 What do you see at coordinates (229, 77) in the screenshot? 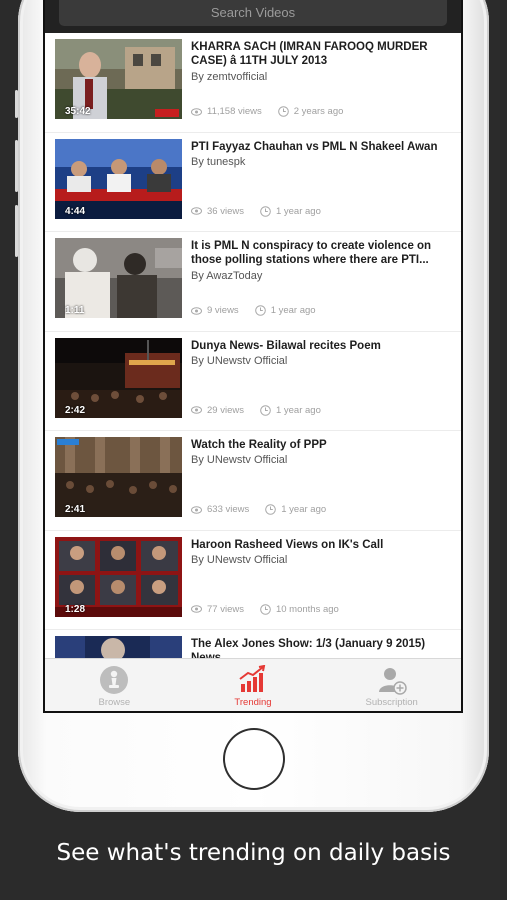
I see `channel-name: By zemtvofficial` at bounding box center [229, 77].